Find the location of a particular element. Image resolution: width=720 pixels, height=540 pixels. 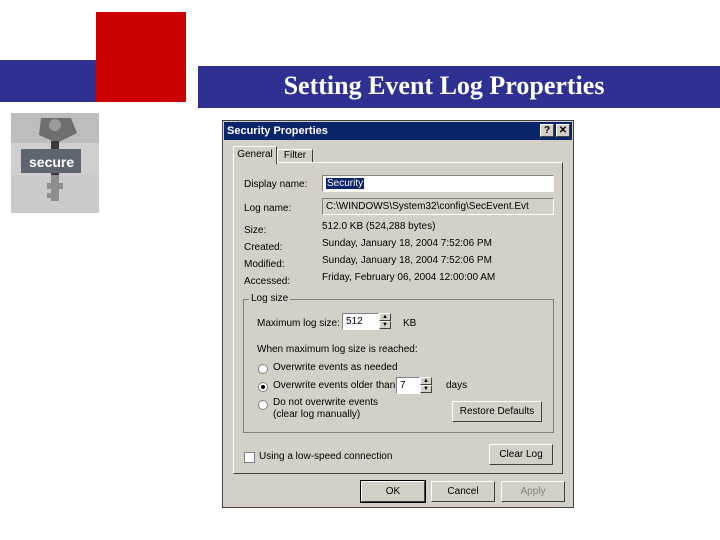

do-not-overwrite-radio is located at coordinates (263, 405).